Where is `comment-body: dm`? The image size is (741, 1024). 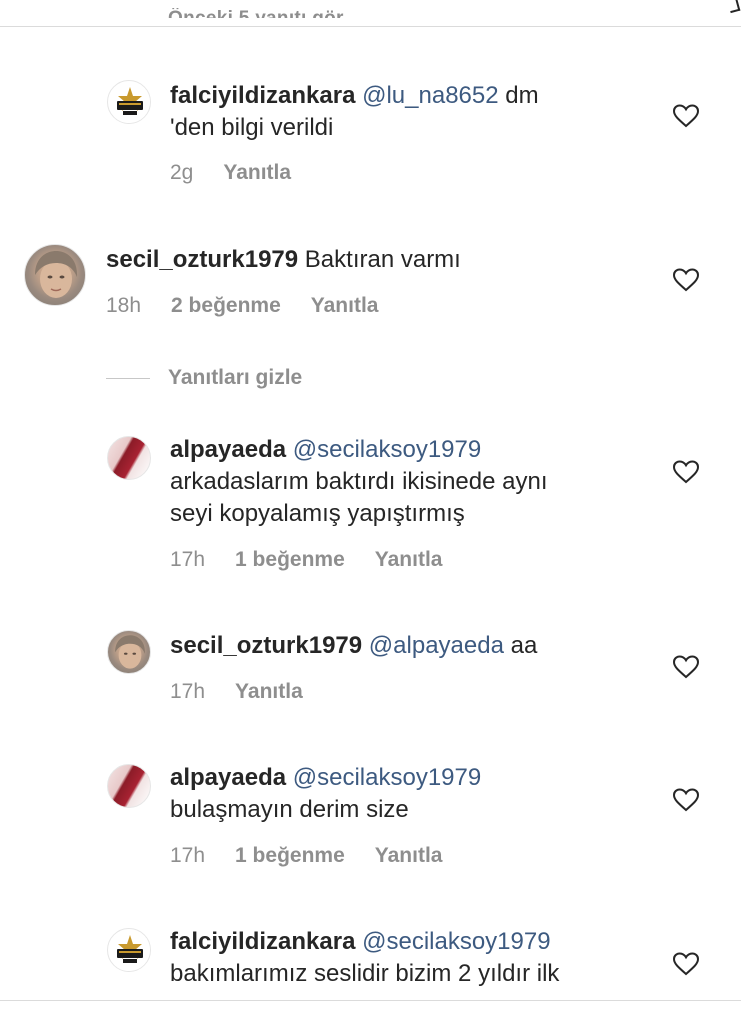
comment-body: dm is located at coordinates (518, 95).